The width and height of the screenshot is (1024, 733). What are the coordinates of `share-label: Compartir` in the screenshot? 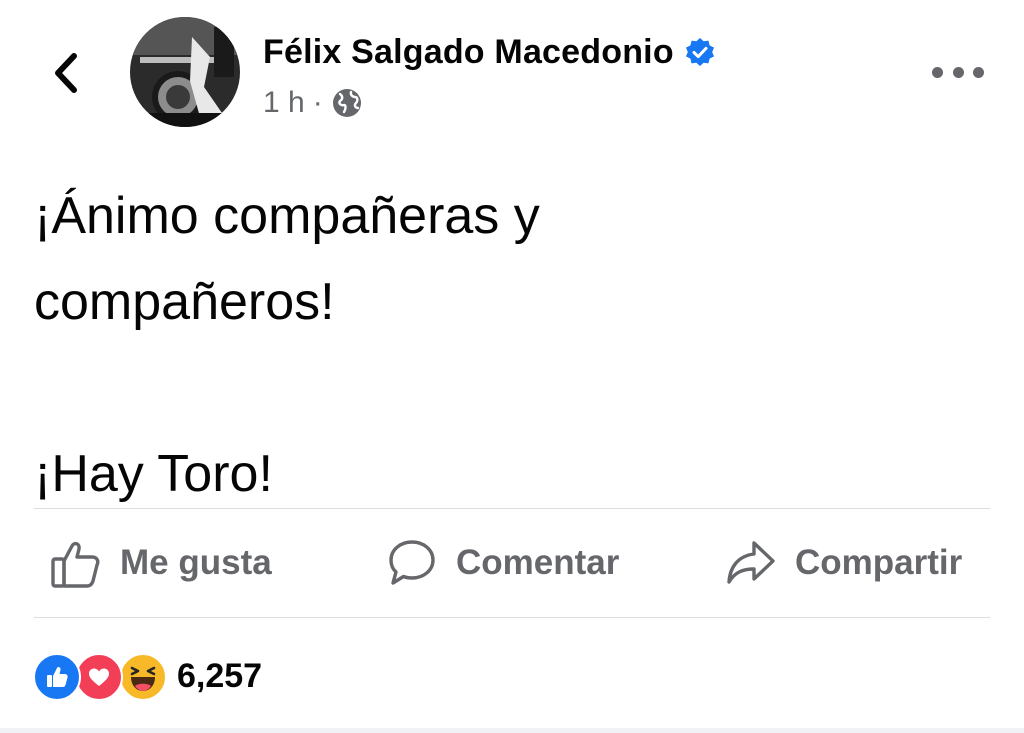 It's located at (879, 562).